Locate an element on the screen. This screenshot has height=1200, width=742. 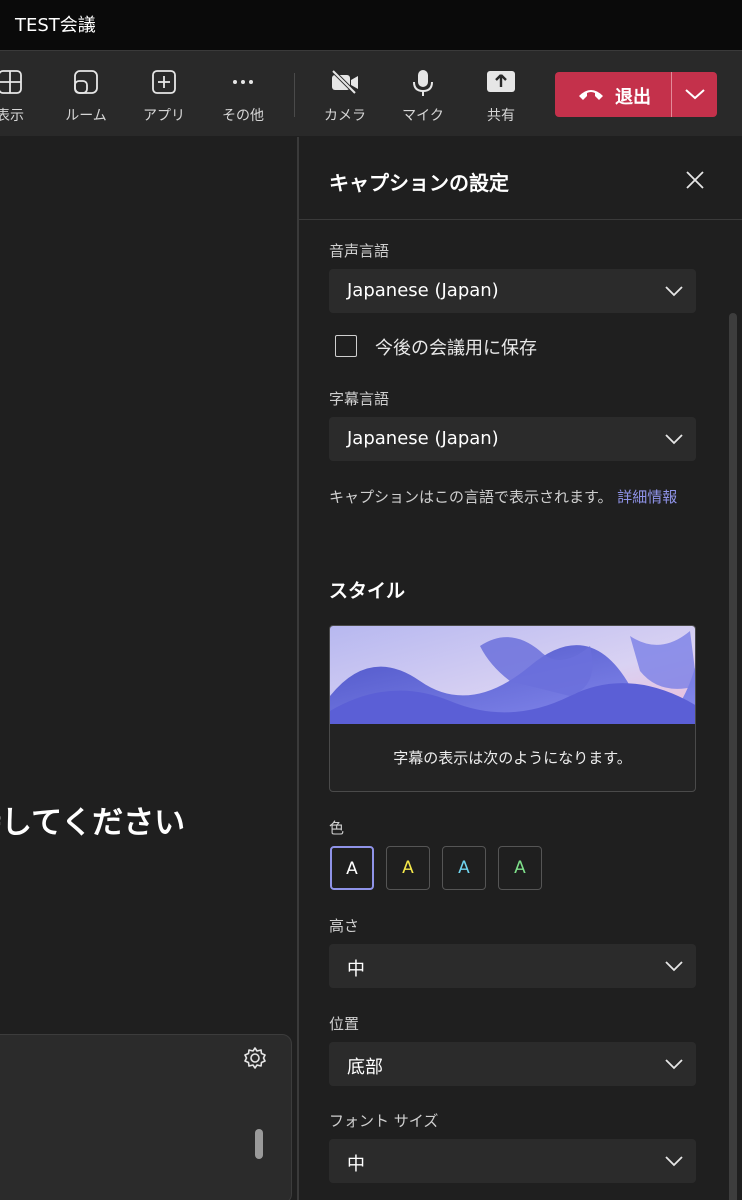
gear-icon is located at coordinates (255, 1058).